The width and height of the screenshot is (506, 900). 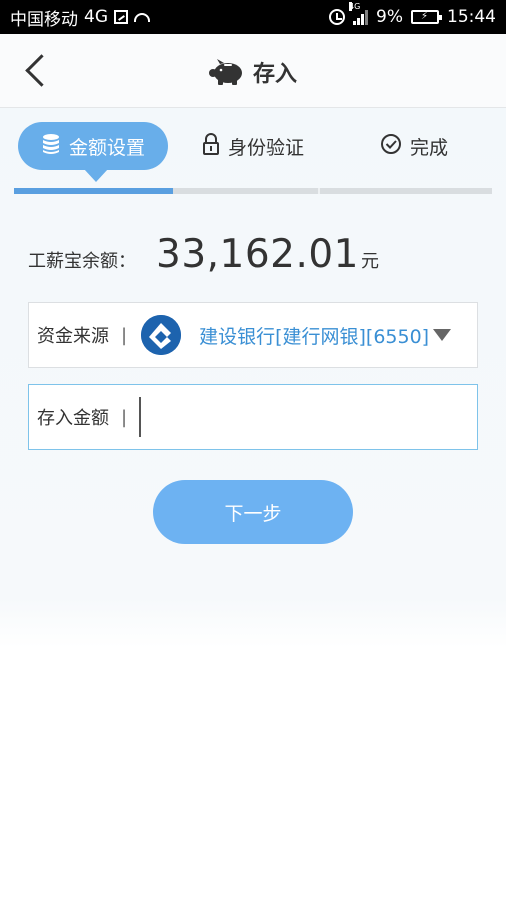 I want to click on step-identity-verification: 身份验证, so click(x=253, y=146).